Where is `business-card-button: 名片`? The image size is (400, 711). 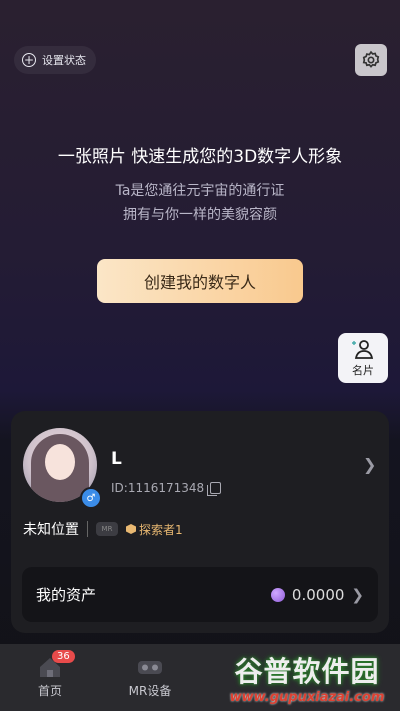 business-card-button: 名片 is located at coordinates (363, 358).